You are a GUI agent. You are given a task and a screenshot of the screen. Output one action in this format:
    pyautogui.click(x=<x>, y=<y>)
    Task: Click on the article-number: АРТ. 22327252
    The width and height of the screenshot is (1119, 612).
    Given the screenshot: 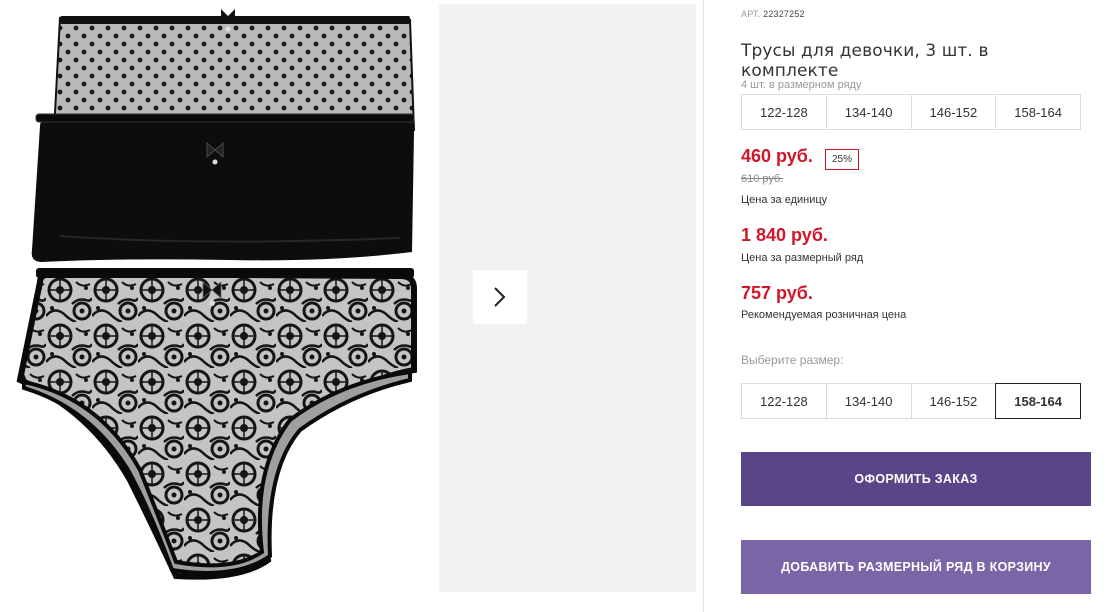 What is the action you would take?
    pyautogui.click(x=773, y=14)
    